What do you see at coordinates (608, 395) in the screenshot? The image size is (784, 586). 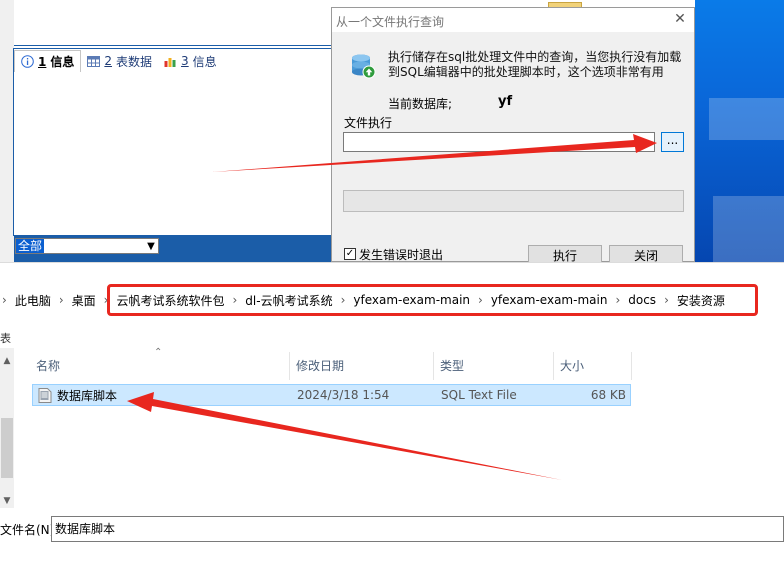 I see `file-size: 68 KB` at bounding box center [608, 395].